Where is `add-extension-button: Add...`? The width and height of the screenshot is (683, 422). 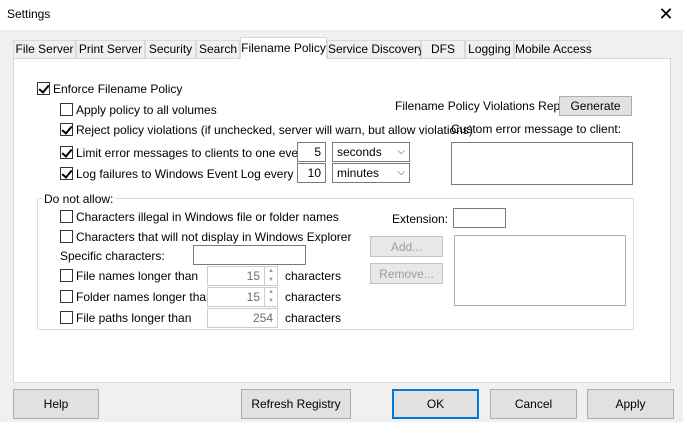
add-extension-button: Add... is located at coordinates (406, 246).